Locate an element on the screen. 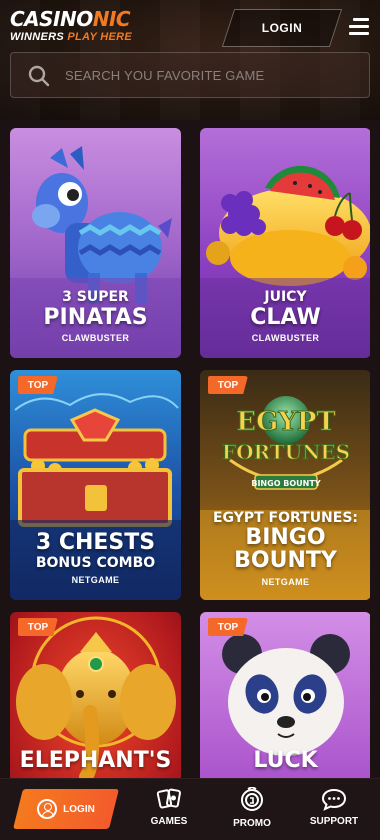 The height and width of the screenshot is (840, 380). nav-games: GAMES is located at coordinates (169, 811).